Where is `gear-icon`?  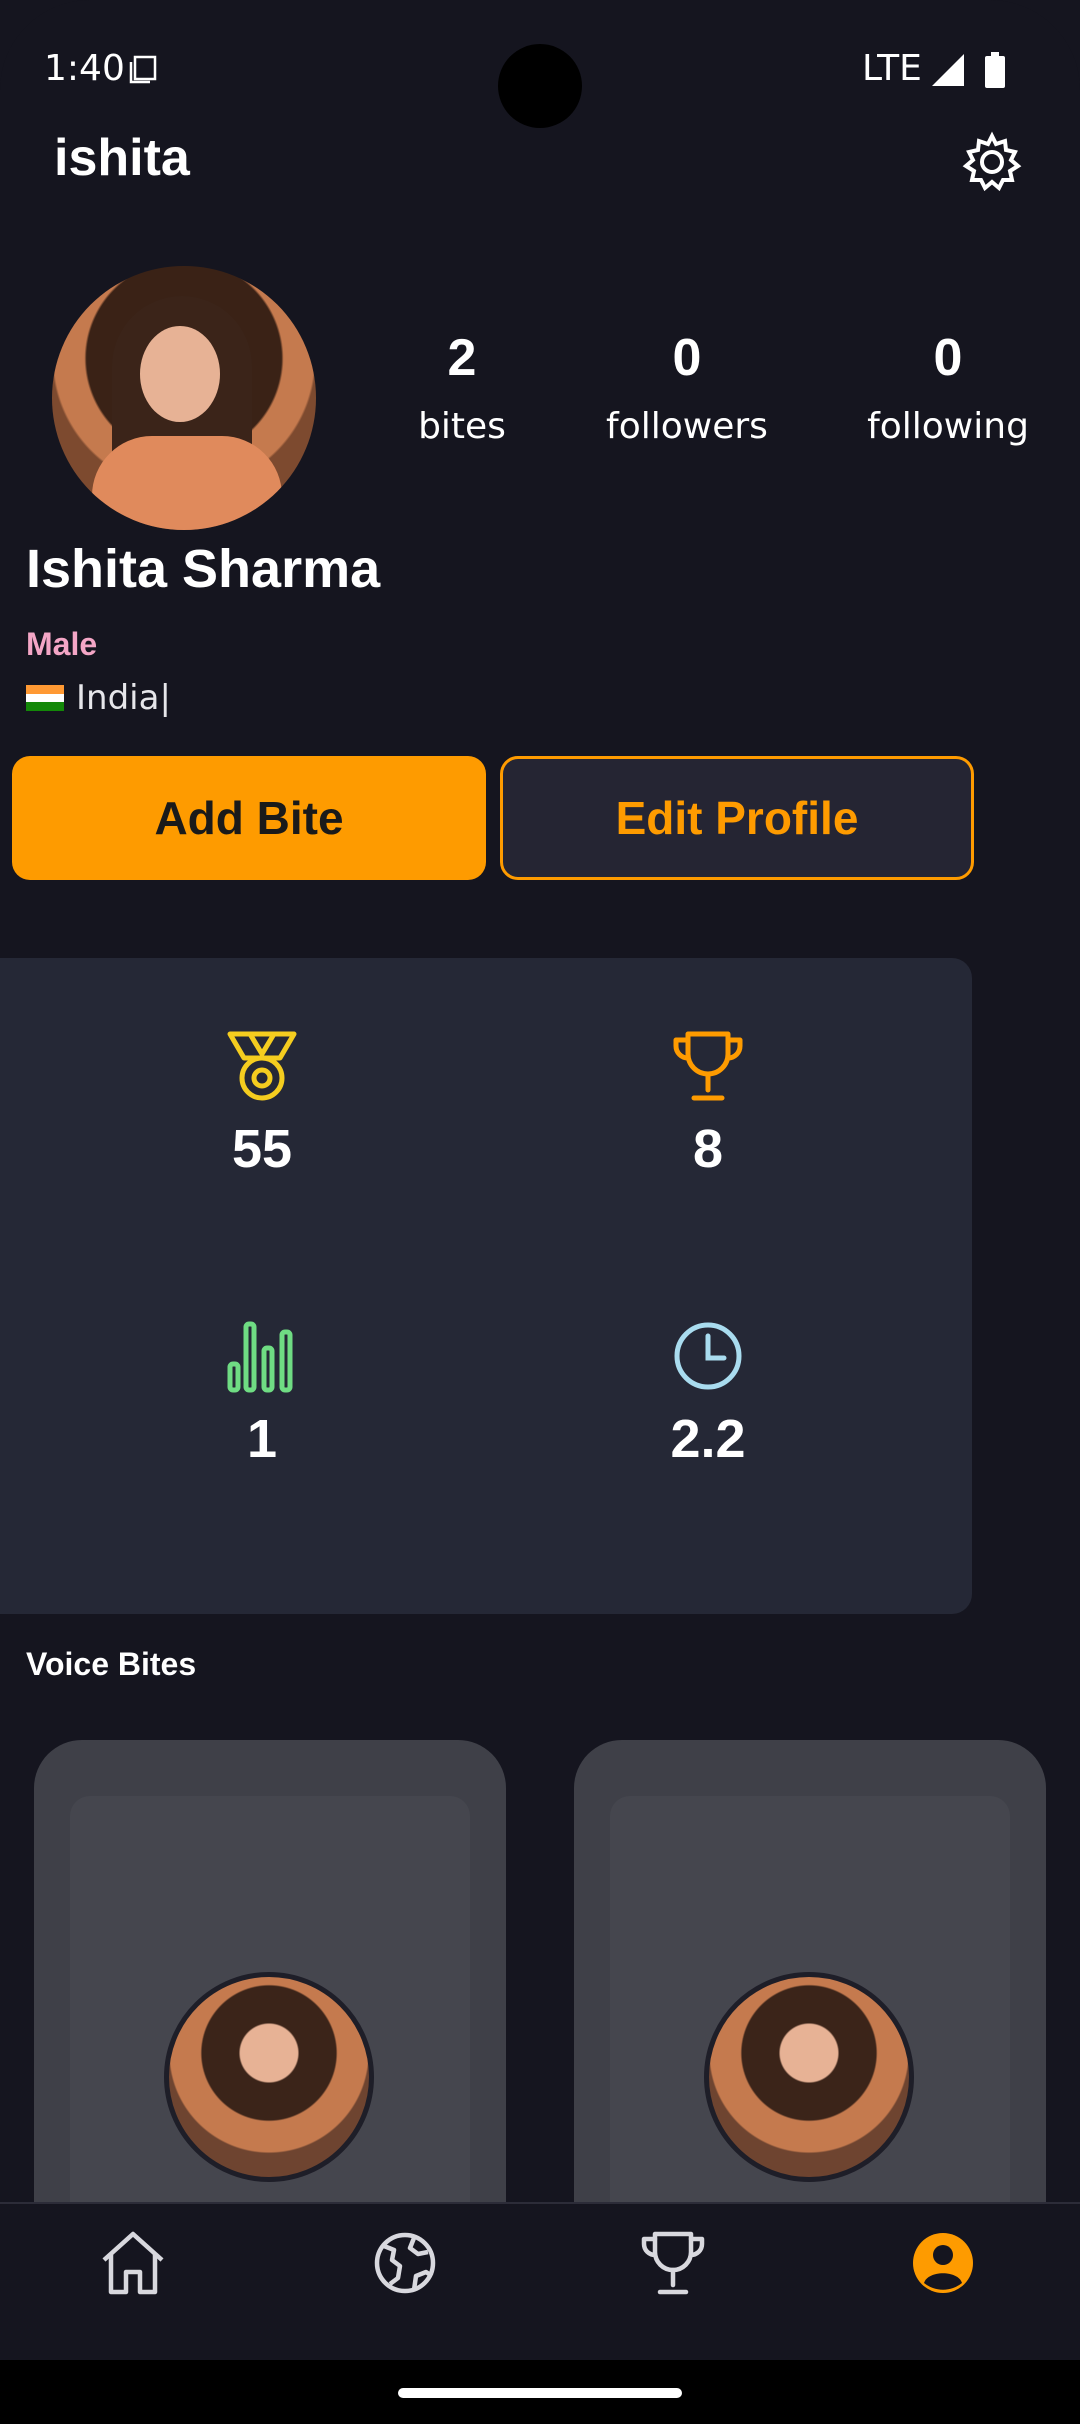 gear-icon is located at coordinates (992, 162).